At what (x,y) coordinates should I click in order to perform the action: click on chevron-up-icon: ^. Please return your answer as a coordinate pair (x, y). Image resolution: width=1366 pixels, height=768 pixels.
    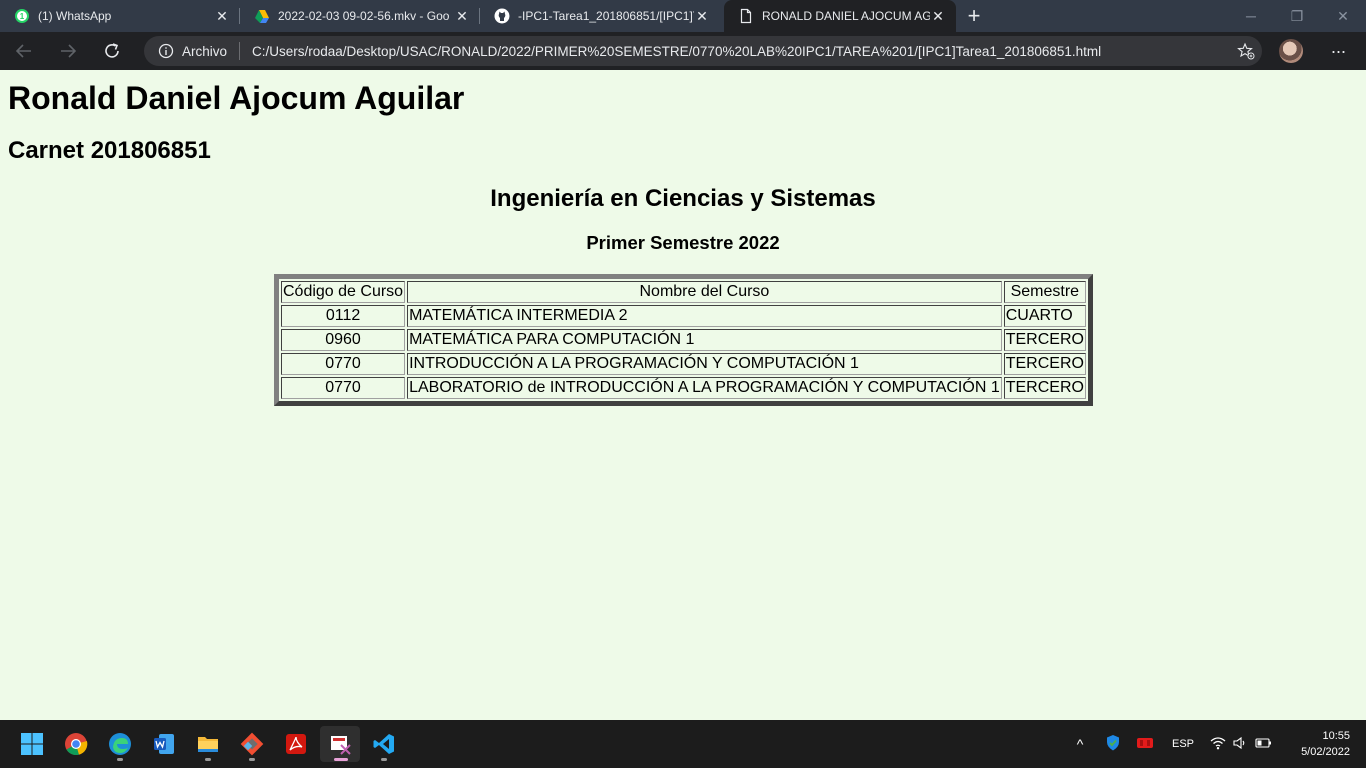
    Looking at the image, I should click on (1080, 744).